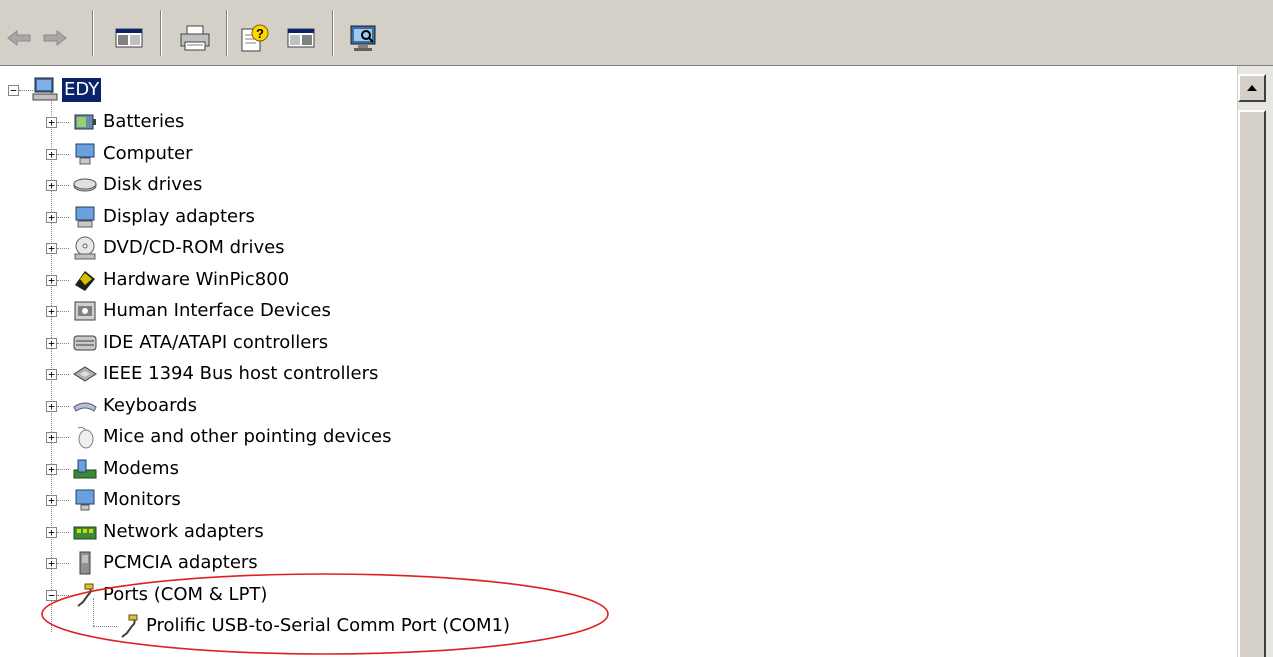 This screenshot has height=657, width=1273. Describe the element at coordinates (85, 437) in the screenshot. I see `mouse-icon` at that location.